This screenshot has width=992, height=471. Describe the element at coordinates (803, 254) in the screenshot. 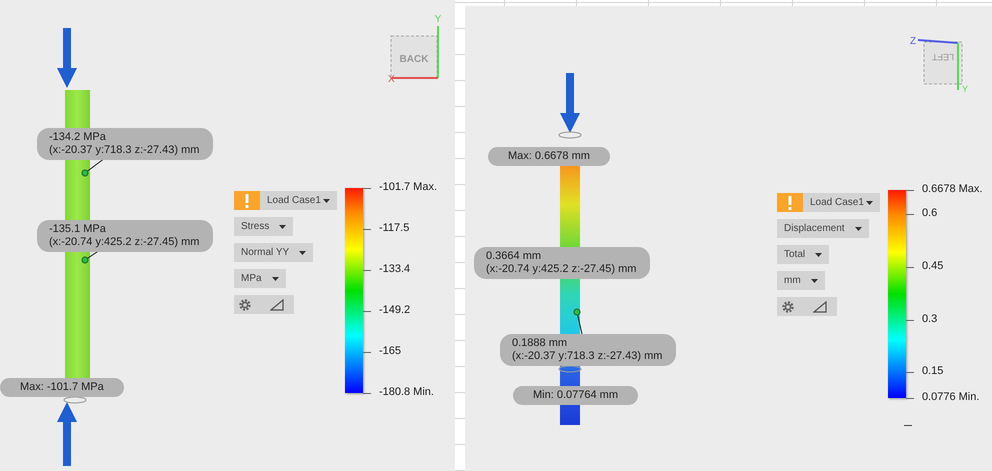

I see `component-dropdown: Total` at that location.